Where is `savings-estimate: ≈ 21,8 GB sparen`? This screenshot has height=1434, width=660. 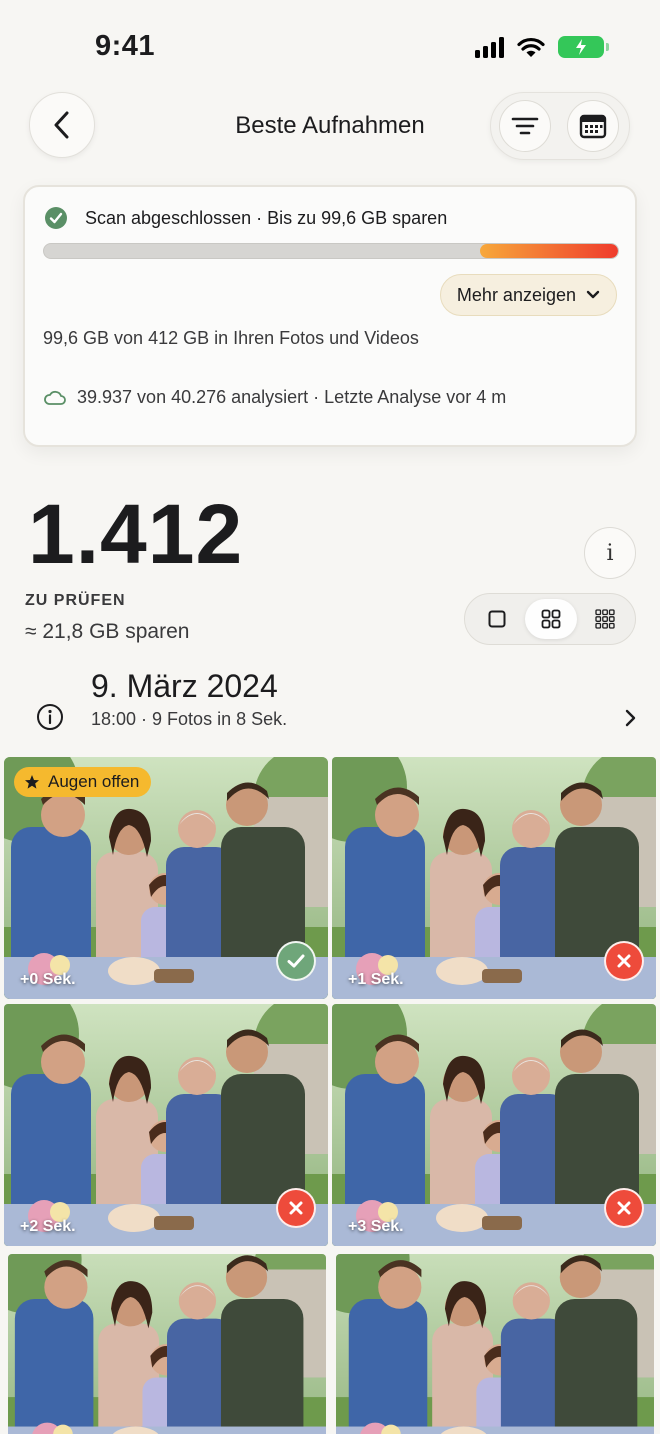
savings-estimate: ≈ 21,8 GB sparen is located at coordinates (107, 631).